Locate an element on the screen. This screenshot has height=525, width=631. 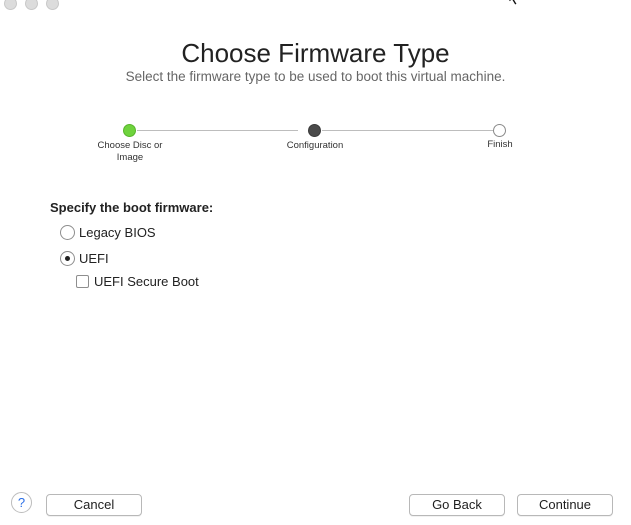
uefi-label: UEFI is located at coordinates (94, 258).